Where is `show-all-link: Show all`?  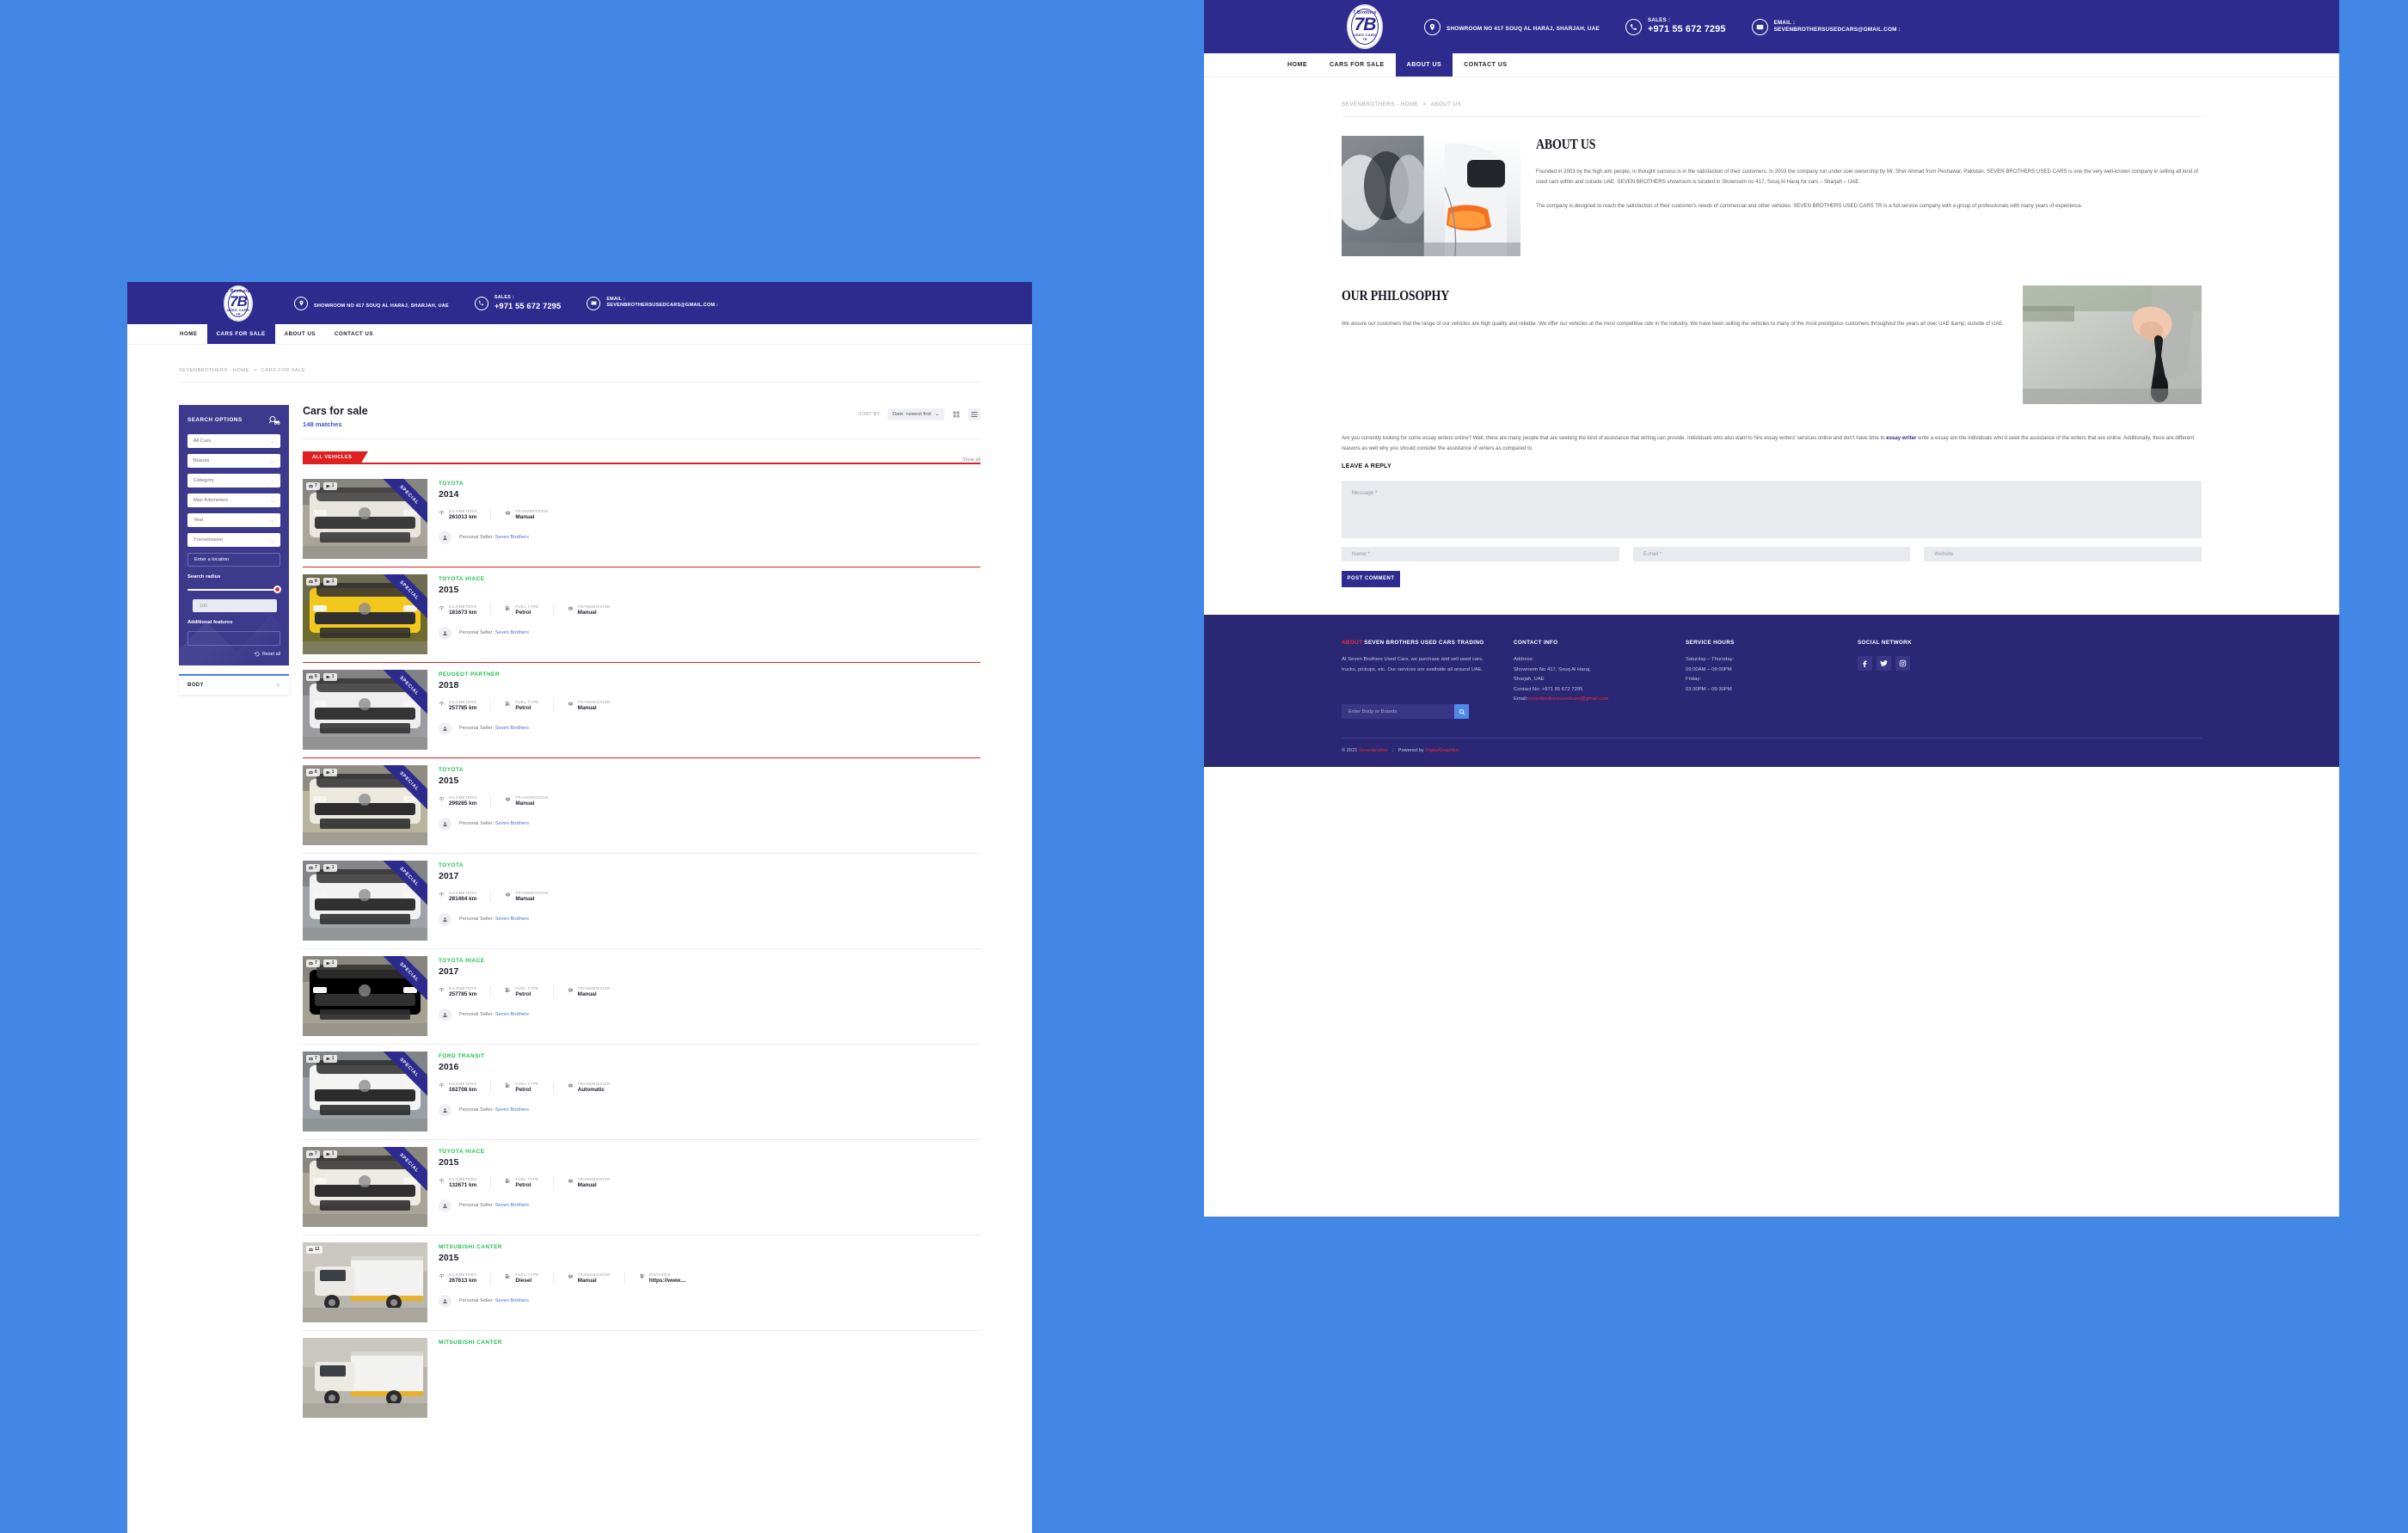
show-all-link: Show all is located at coordinates (971, 460).